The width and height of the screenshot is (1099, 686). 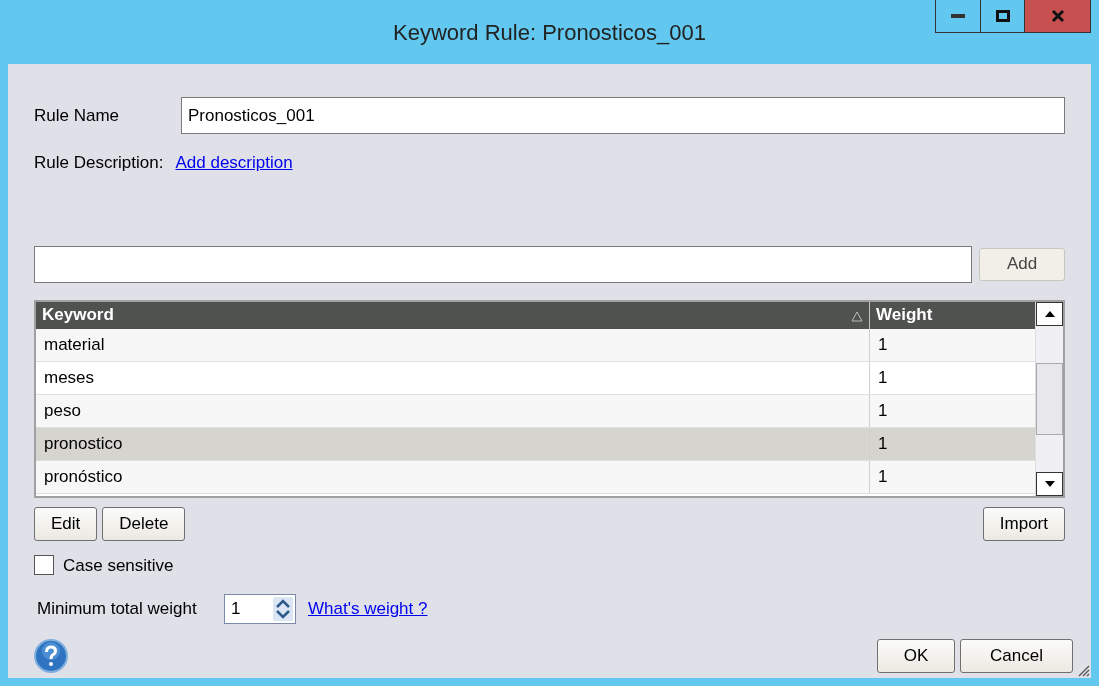 I want to click on sort-icon, so click(x=857, y=316).